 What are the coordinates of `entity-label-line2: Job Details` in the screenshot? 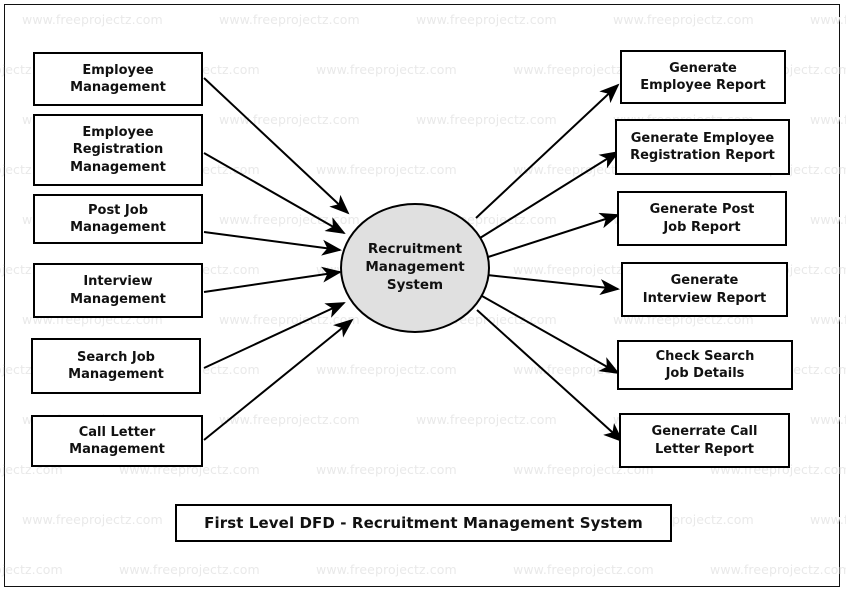 It's located at (705, 373).